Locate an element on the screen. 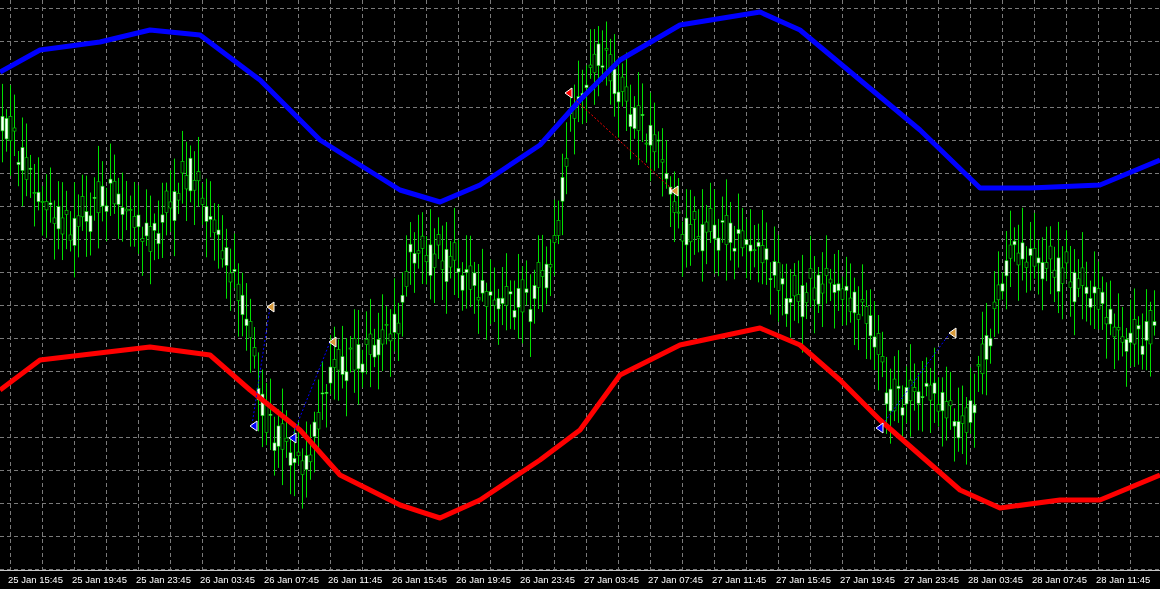 The image size is (1160, 589). time-axis-label: 27 Jan 15:45 is located at coordinates (804, 580).